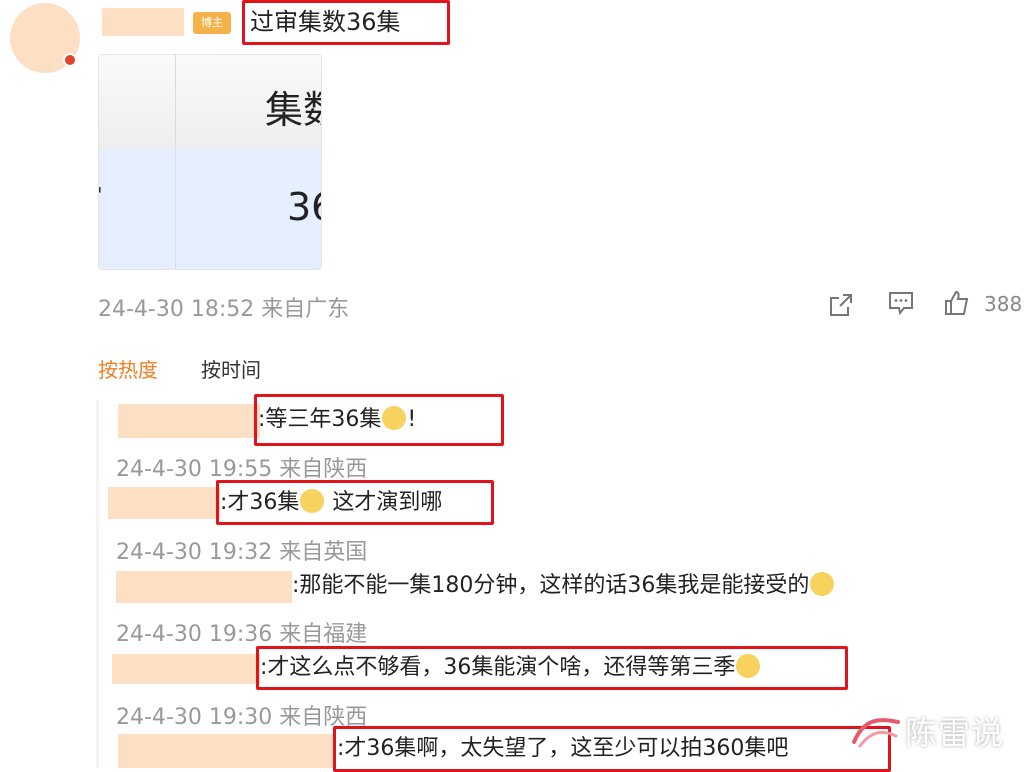 The width and height of the screenshot is (1036, 772). What do you see at coordinates (957, 303) in the screenshot?
I see `like-icon` at bounding box center [957, 303].